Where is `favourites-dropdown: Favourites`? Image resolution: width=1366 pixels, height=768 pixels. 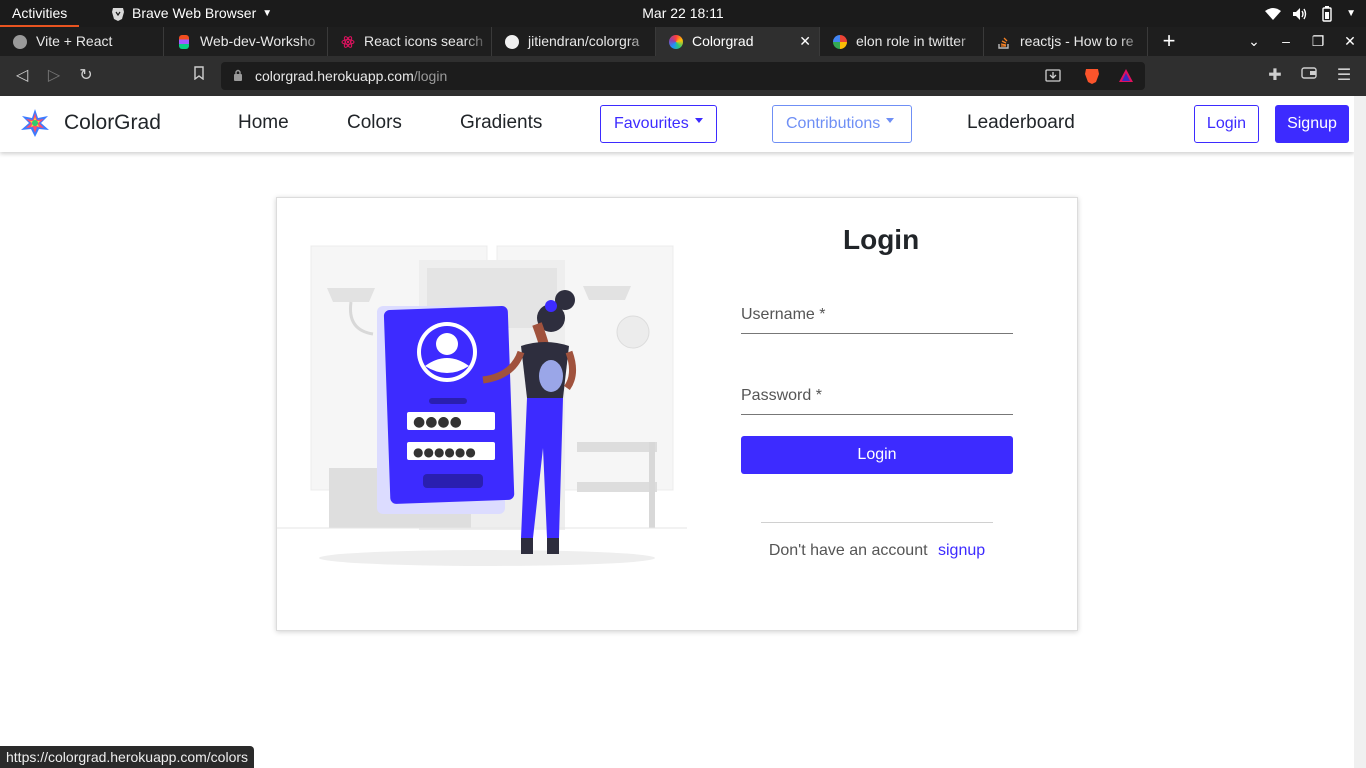 favourites-dropdown: Favourites is located at coordinates (658, 124).